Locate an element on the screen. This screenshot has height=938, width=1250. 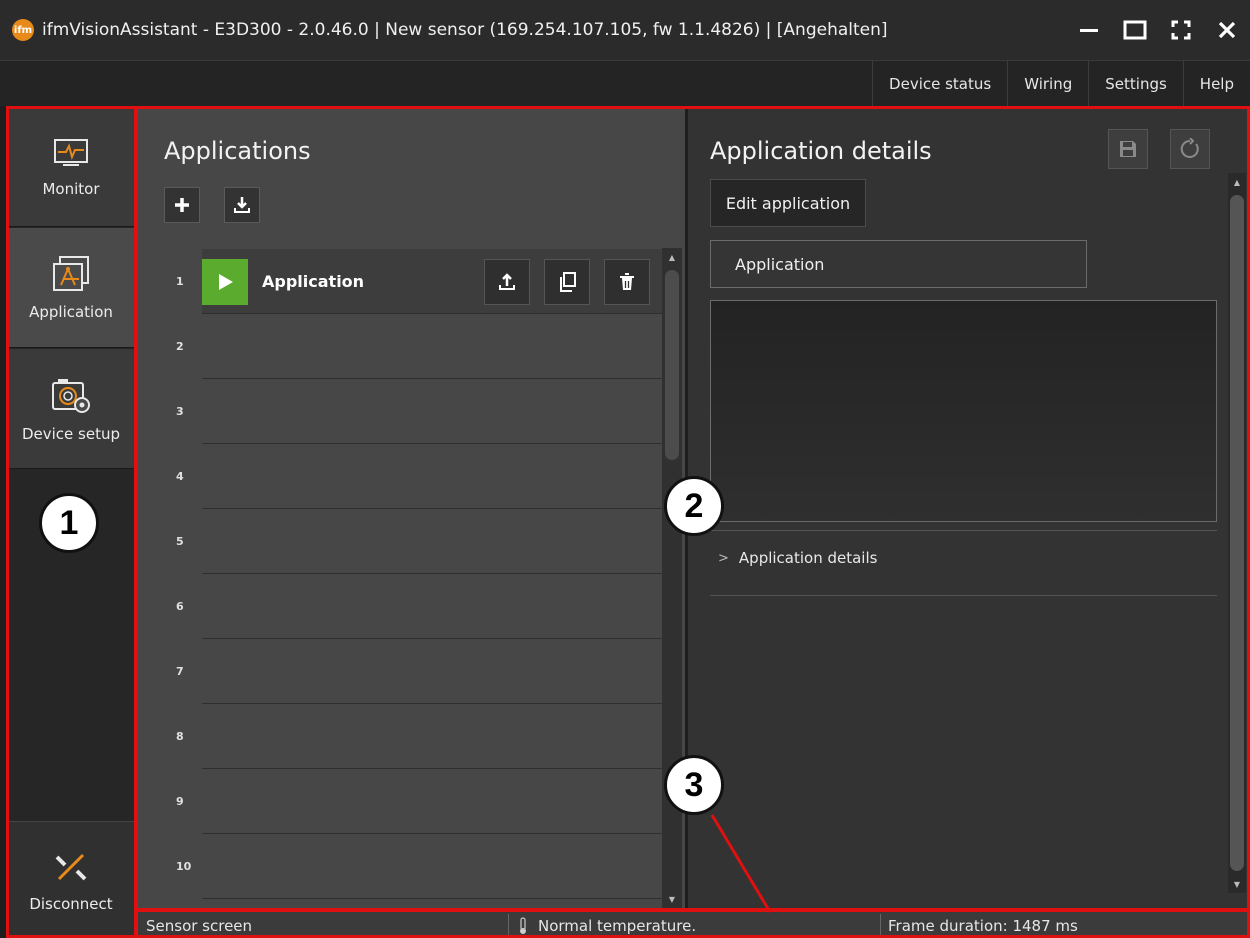
add-application-button is located at coordinates (182, 205).